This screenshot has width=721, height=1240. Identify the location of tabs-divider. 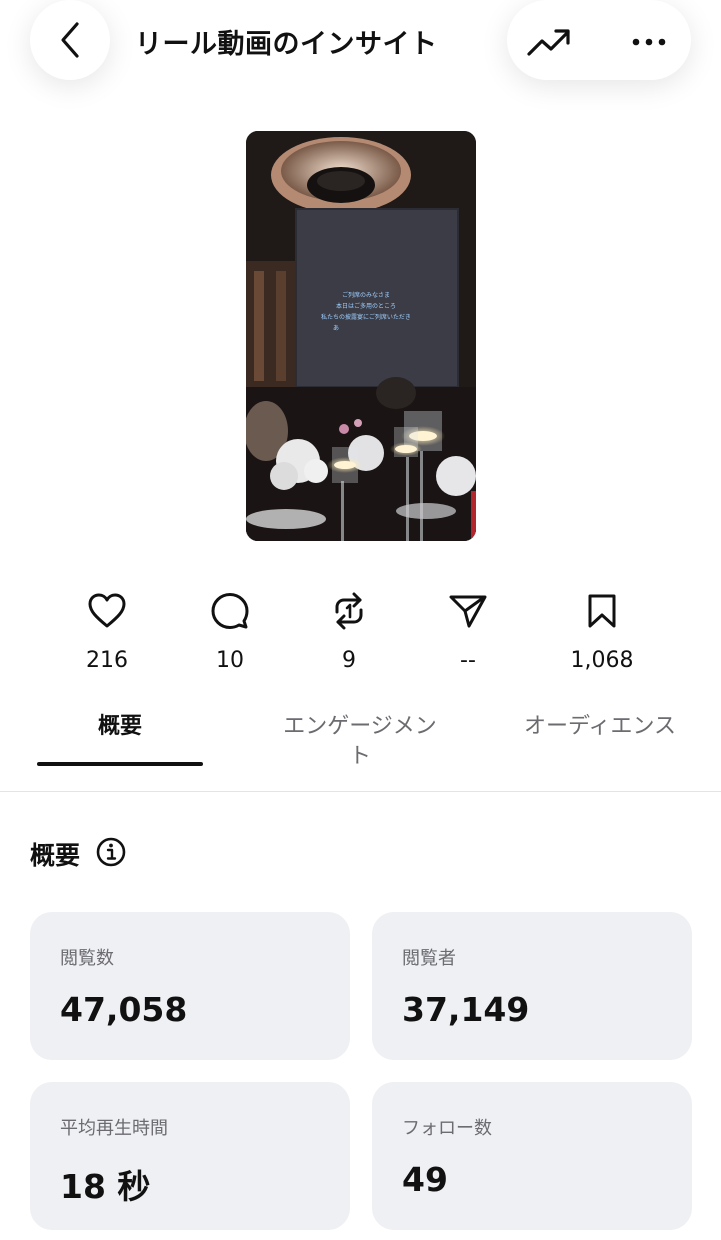
(360, 791).